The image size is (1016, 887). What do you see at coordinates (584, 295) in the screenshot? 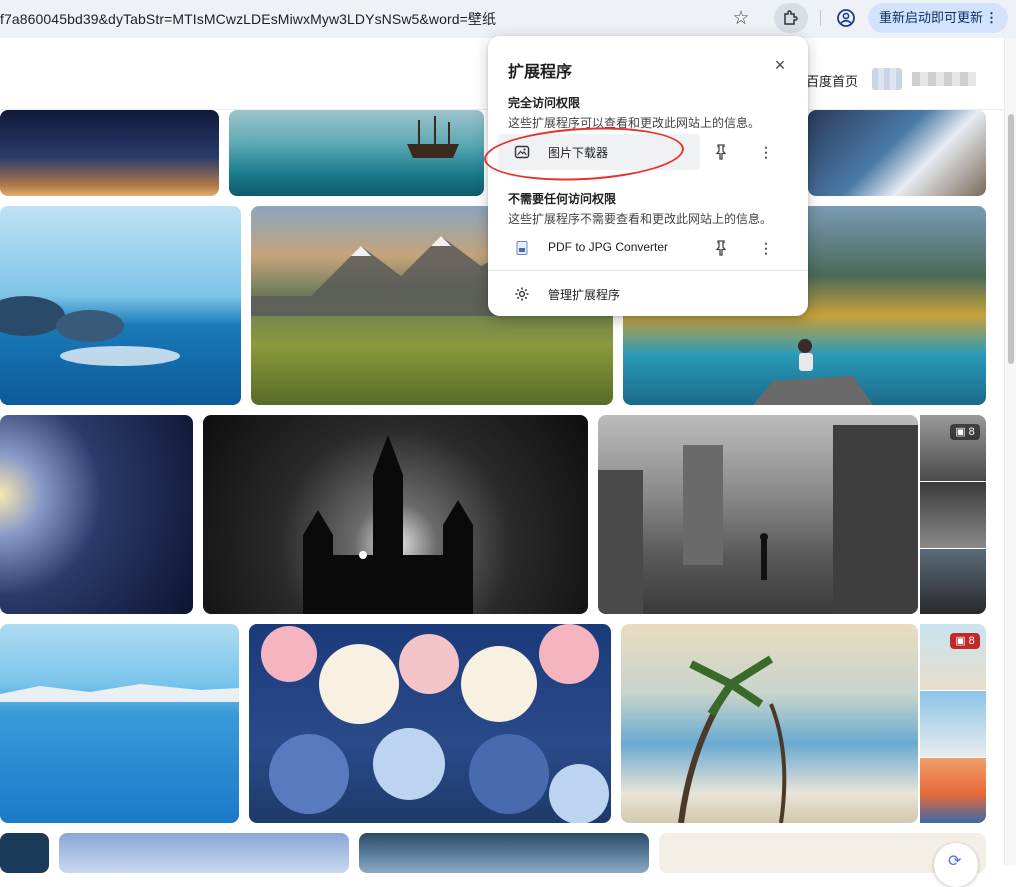
I see `manage-extensions-label: 管理扩展程序` at bounding box center [584, 295].